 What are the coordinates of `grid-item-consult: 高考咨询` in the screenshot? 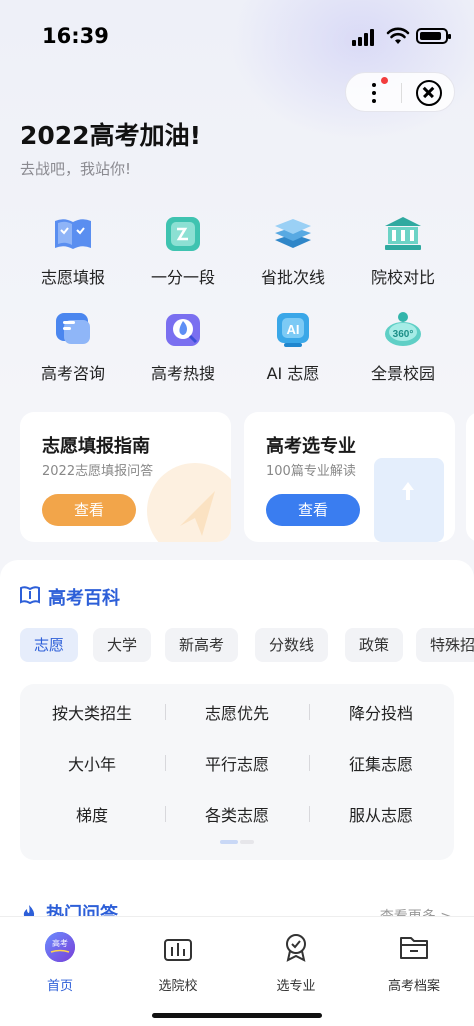 It's located at (71, 350).